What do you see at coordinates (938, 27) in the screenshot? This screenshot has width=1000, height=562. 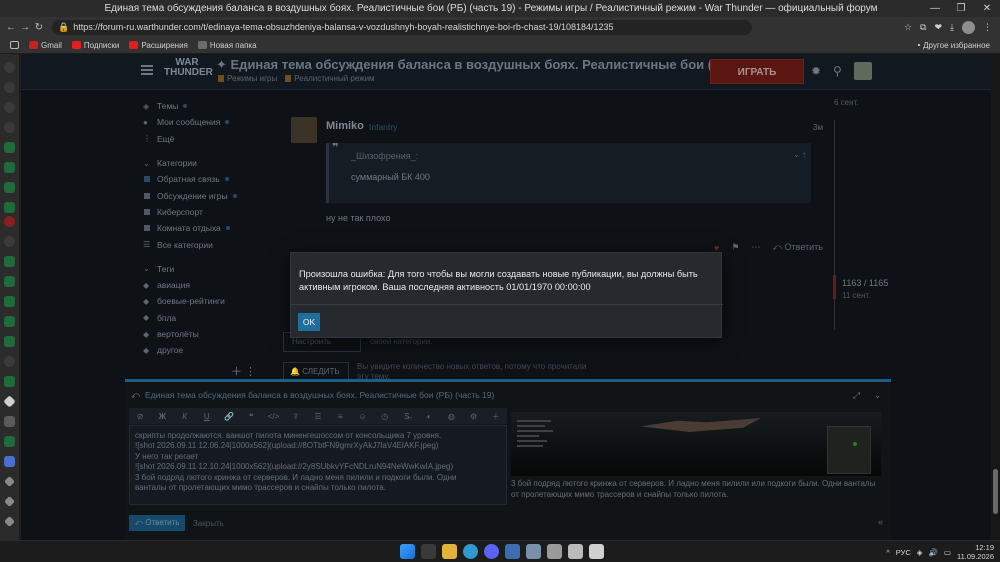 I see `favorites-icon: ❤` at bounding box center [938, 27].